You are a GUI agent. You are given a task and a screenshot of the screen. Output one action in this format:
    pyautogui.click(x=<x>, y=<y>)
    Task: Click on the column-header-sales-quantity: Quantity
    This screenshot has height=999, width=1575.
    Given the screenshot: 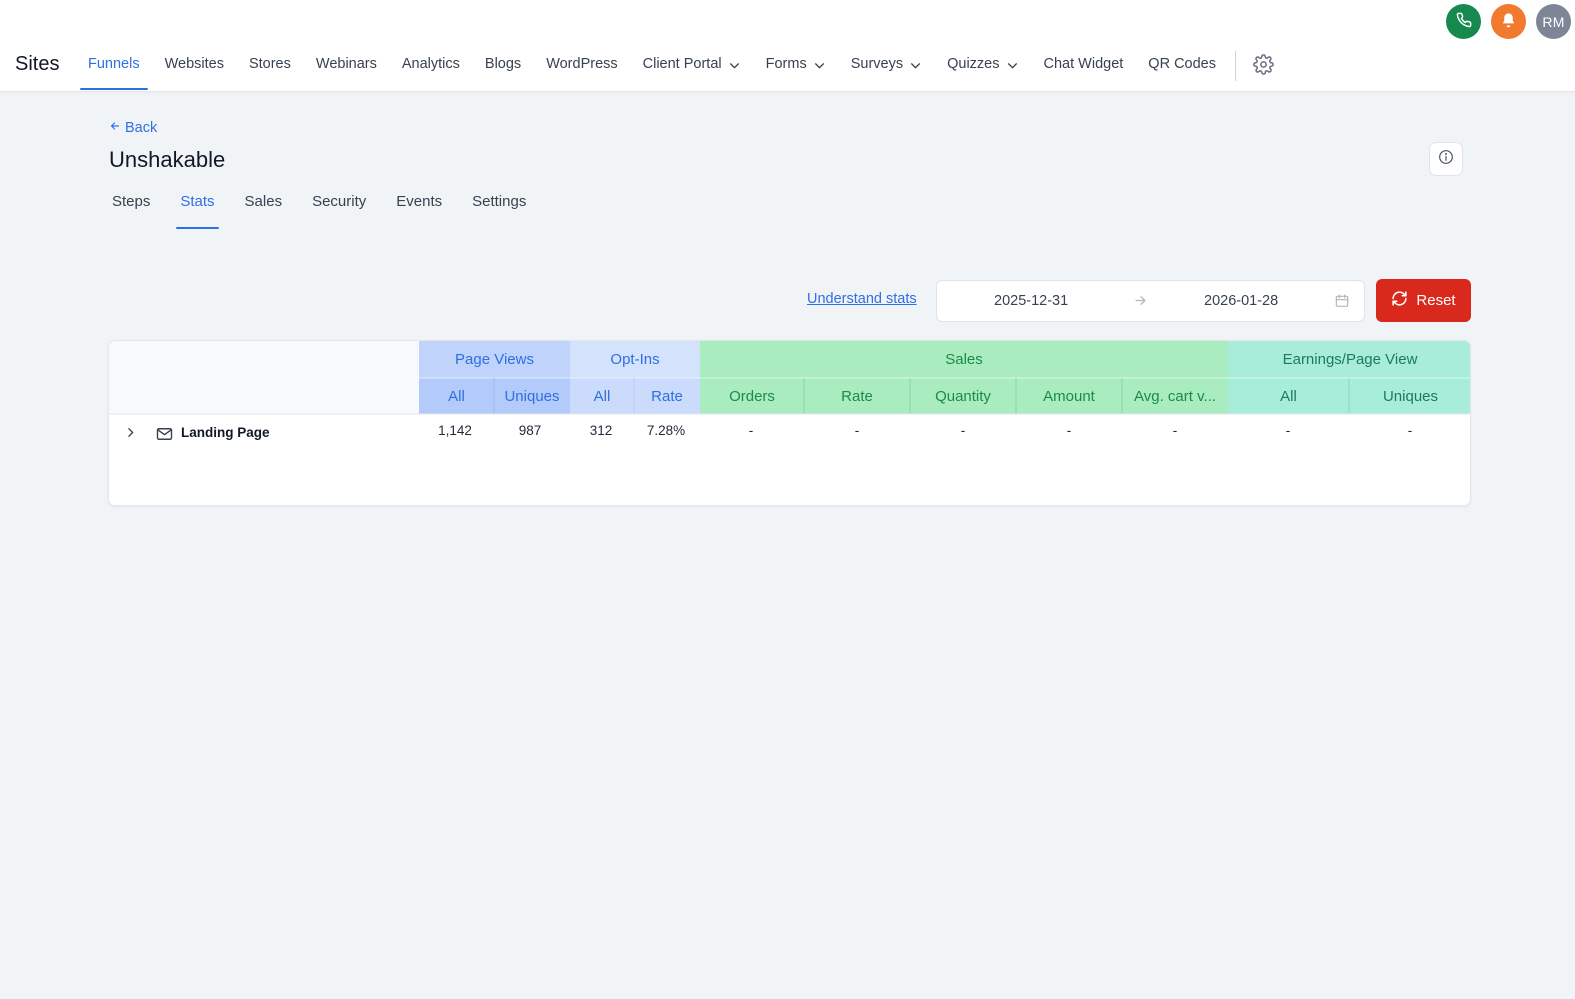 What is the action you would take?
    pyautogui.click(x=963, y=396)
    